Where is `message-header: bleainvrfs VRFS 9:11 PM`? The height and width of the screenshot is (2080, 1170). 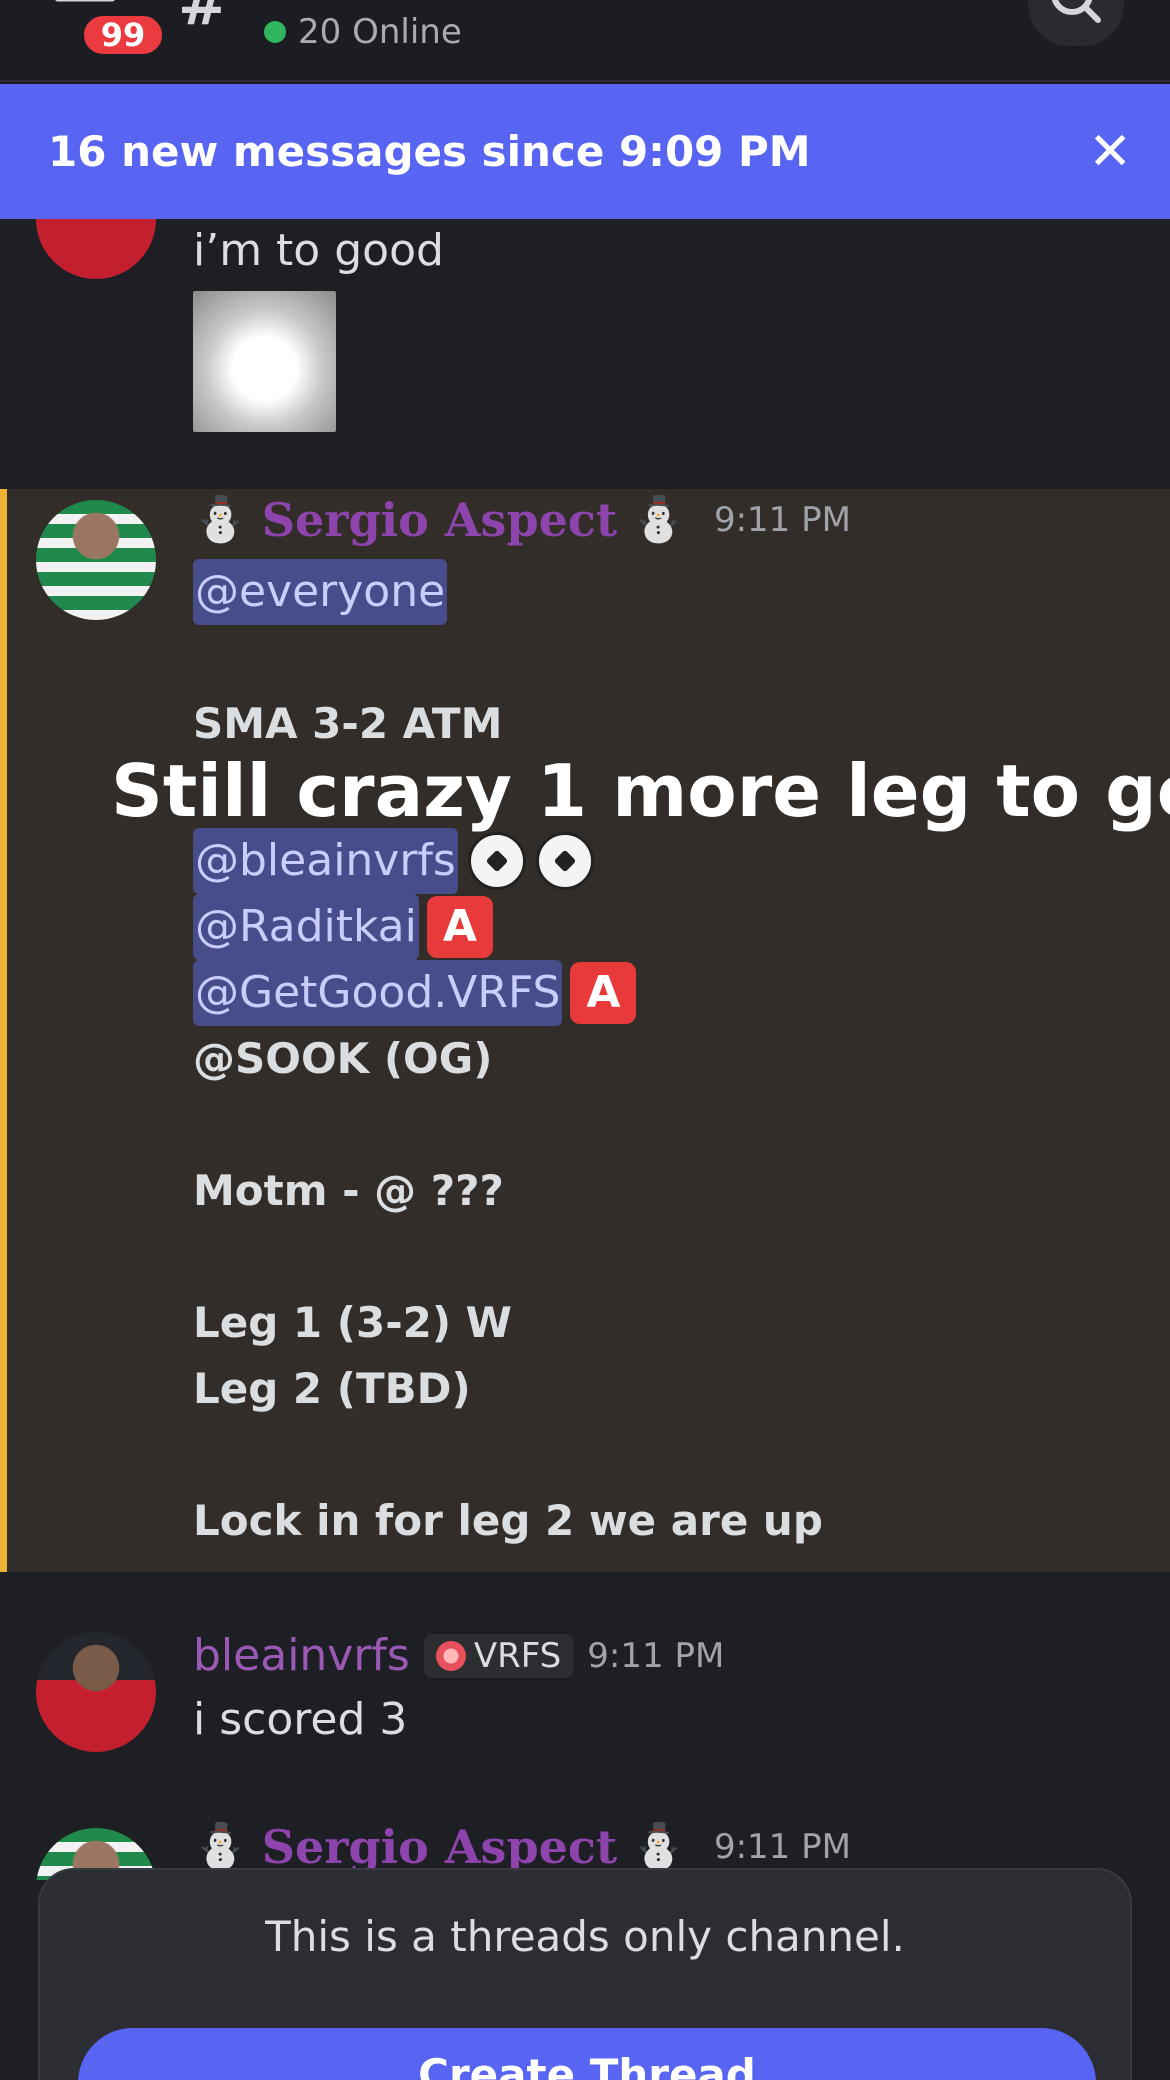
message-header: bleainvrfs VRFS 9:11 PM is located at coordinates (458, 1655).